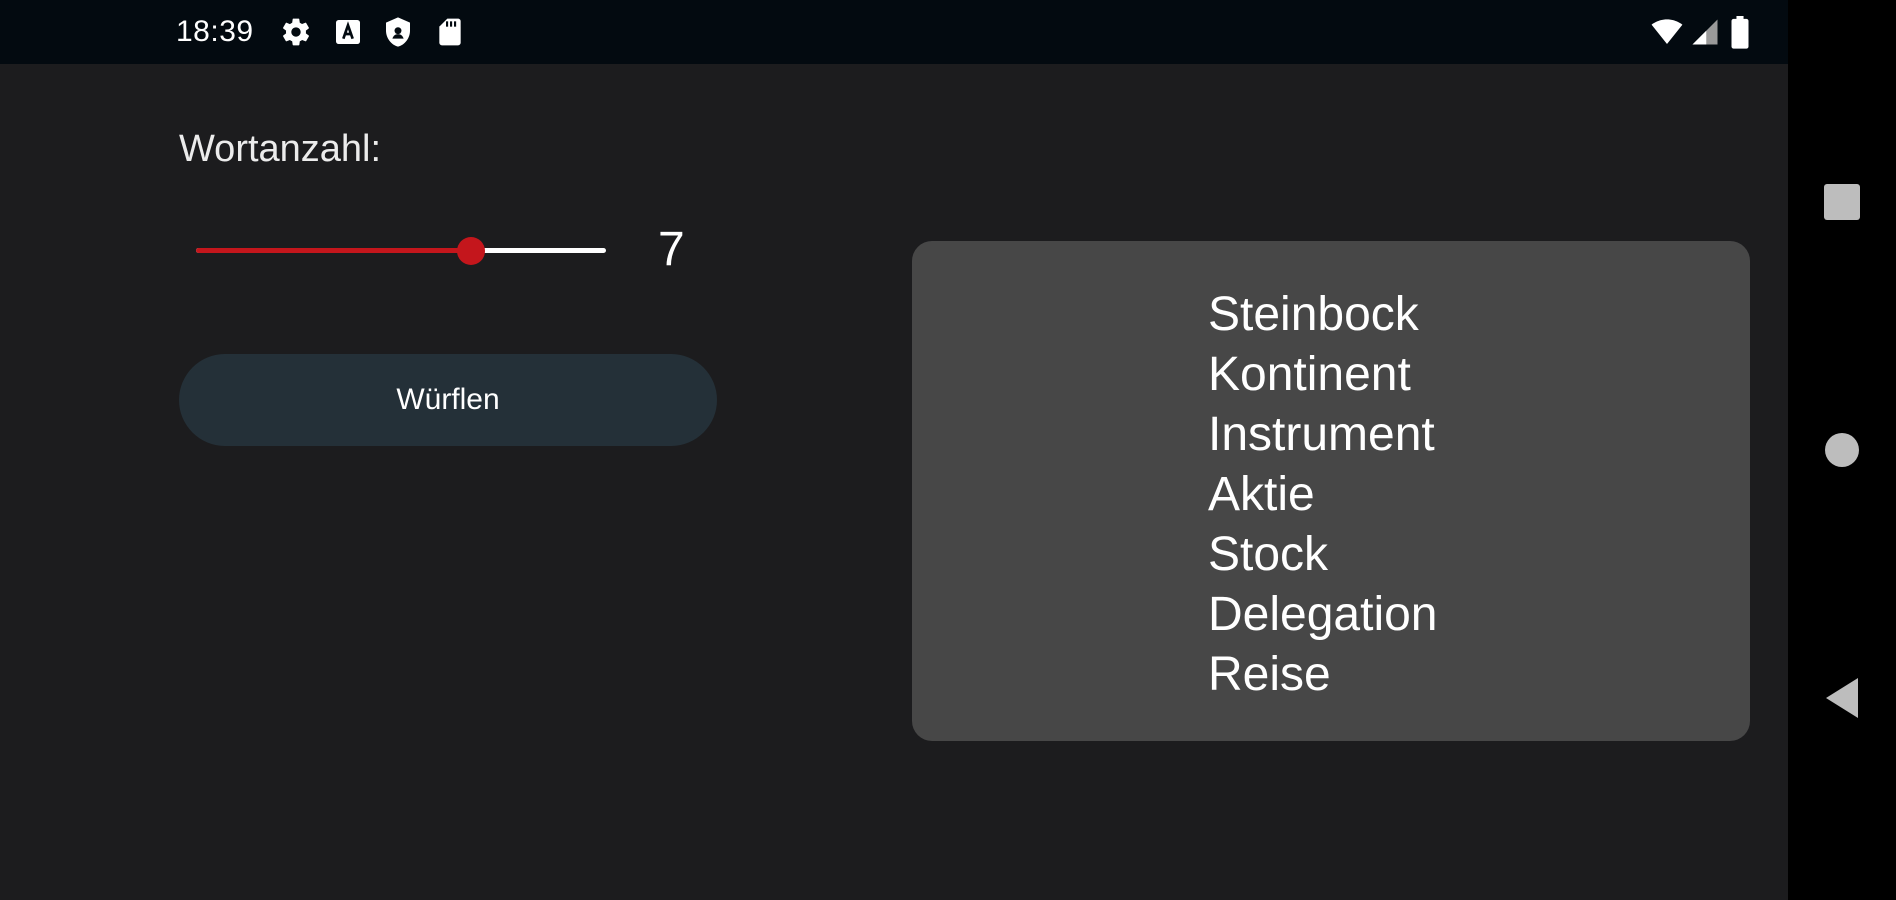  What do you see at coordinates (671, 249) in the screenshot?
I see `slider-value: 7` at bounding box center [671, 249].